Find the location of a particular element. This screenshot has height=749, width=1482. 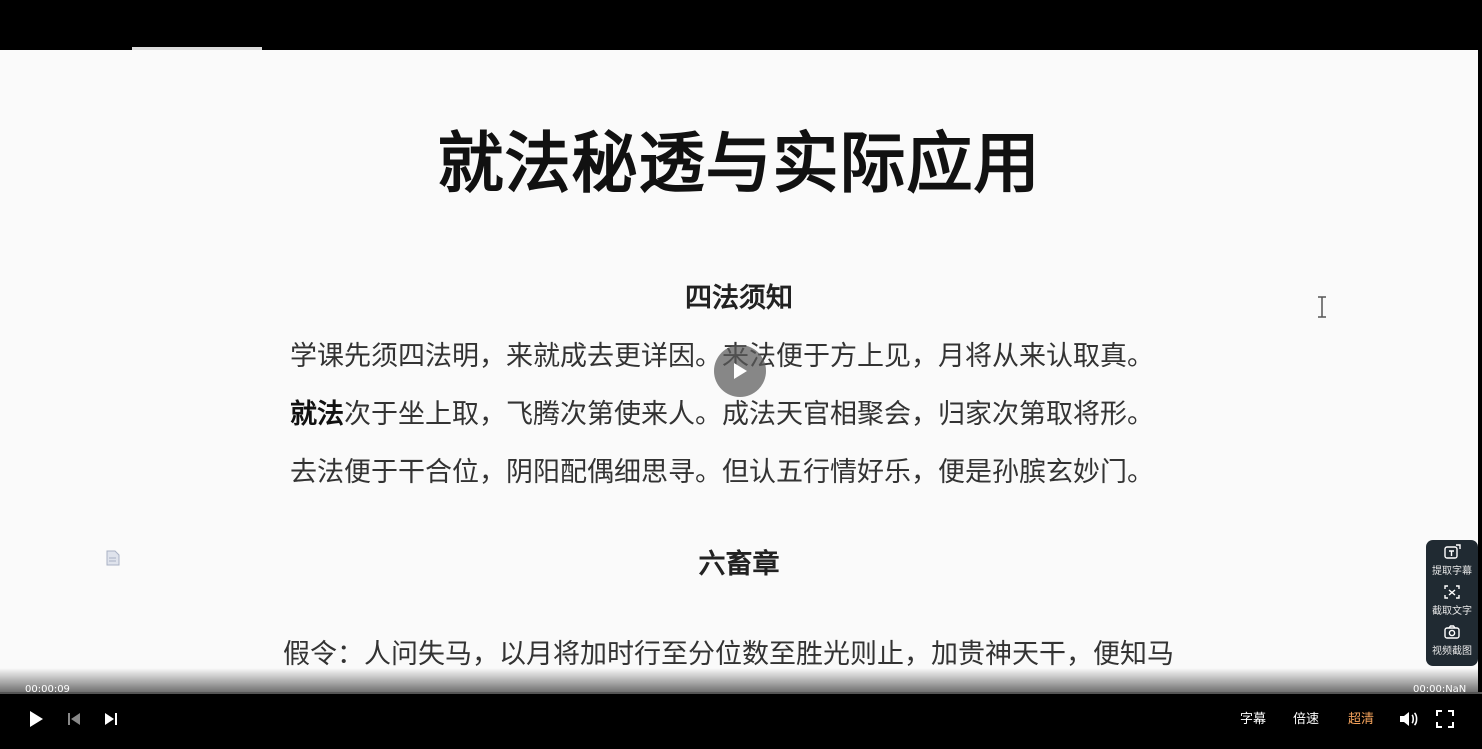

subtitles-button: 字幕 is located at coordinates (1253, 717).